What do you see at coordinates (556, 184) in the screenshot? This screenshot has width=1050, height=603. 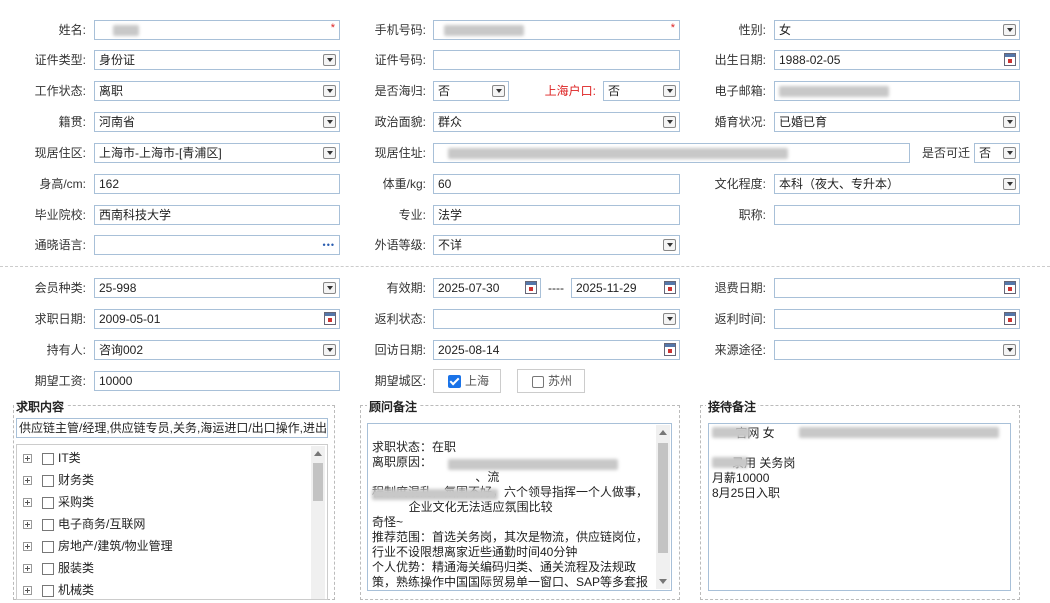 I see `weight-field: 60` at bounding box center [556, 184].